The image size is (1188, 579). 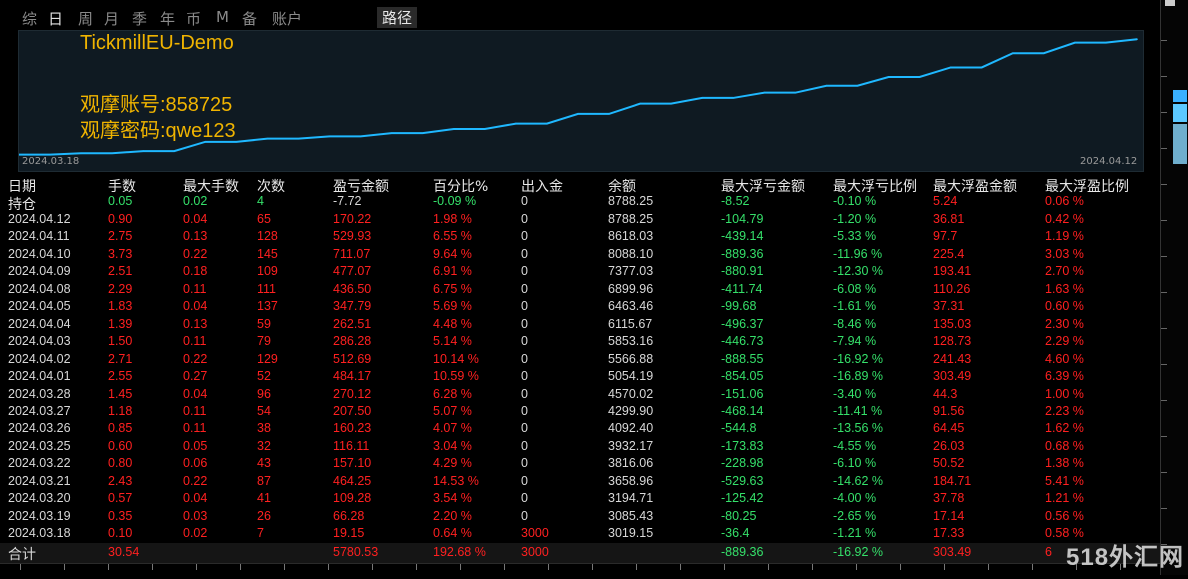 What do you see at coordinates (211, 186) in the screenshot?
I see `header-max-lots: 最大手数` at bounding box center [211, 186].